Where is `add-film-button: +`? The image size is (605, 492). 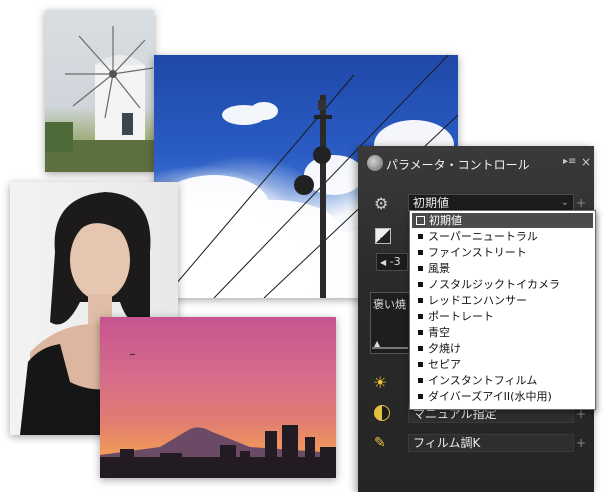
add-film-button: + is located at coordinates (581, 443).